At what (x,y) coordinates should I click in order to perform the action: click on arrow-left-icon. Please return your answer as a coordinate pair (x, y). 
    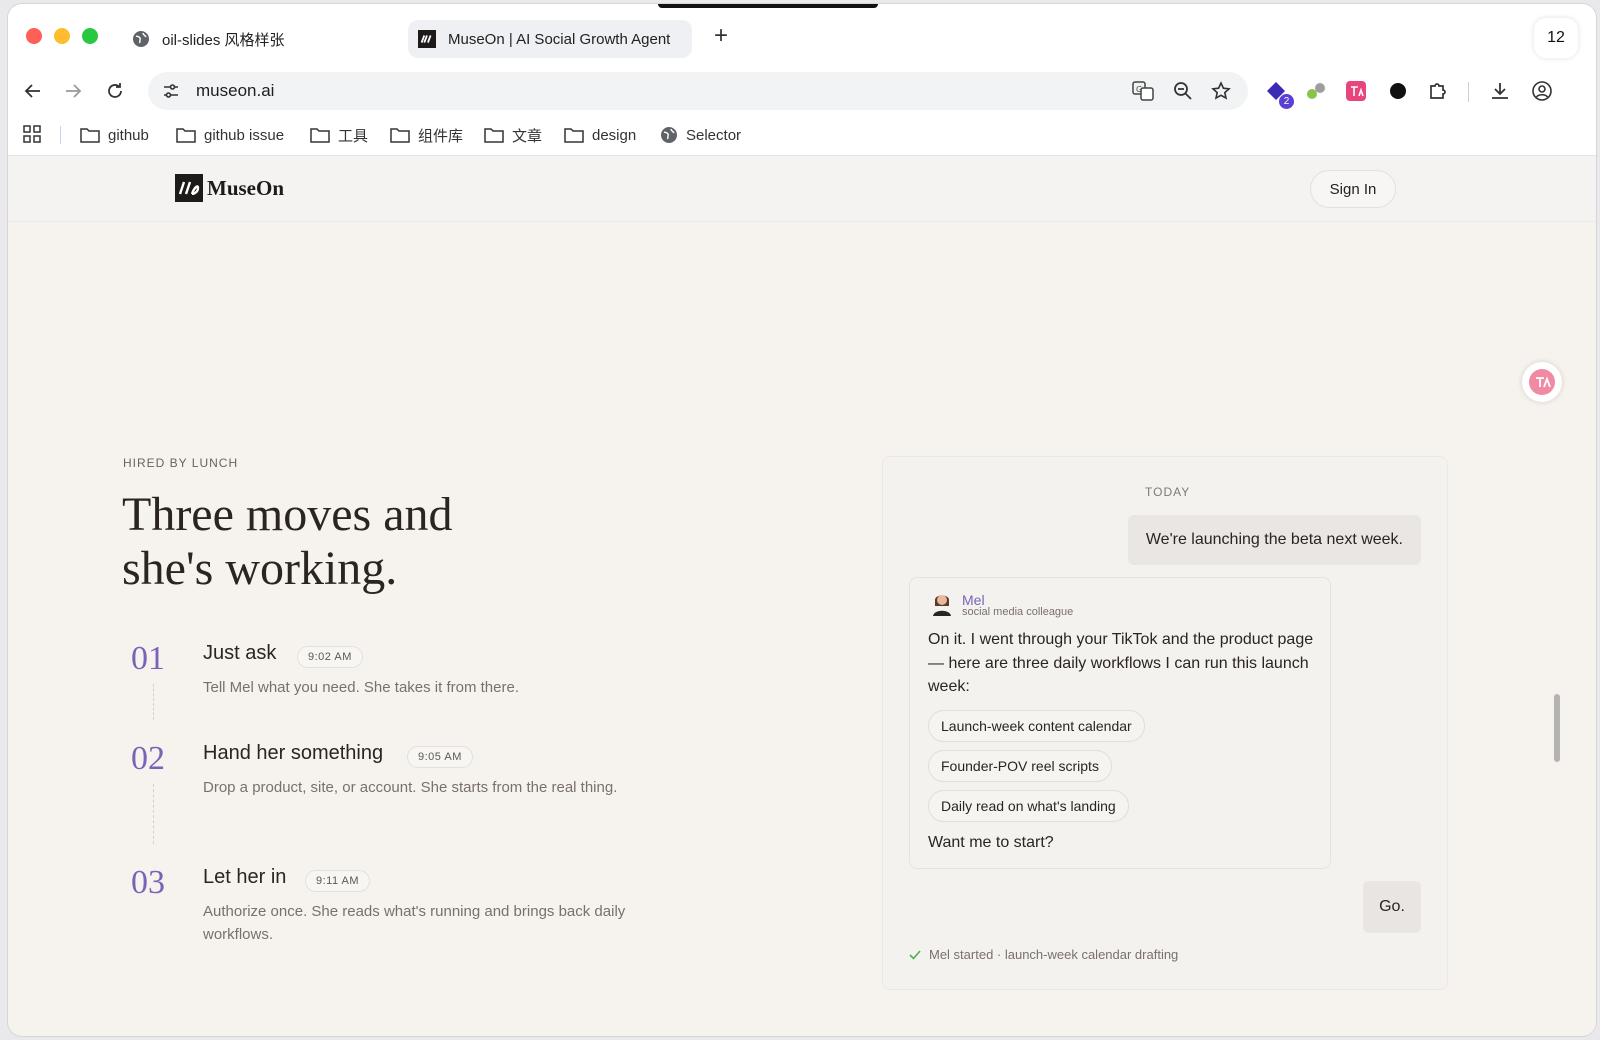
    Looking at the image, I should click on (32, 91).